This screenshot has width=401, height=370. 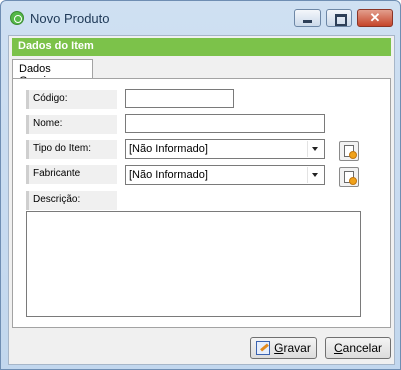 I want to click on title-bar: Novo Produto ✕, so click(x=200, y=16).